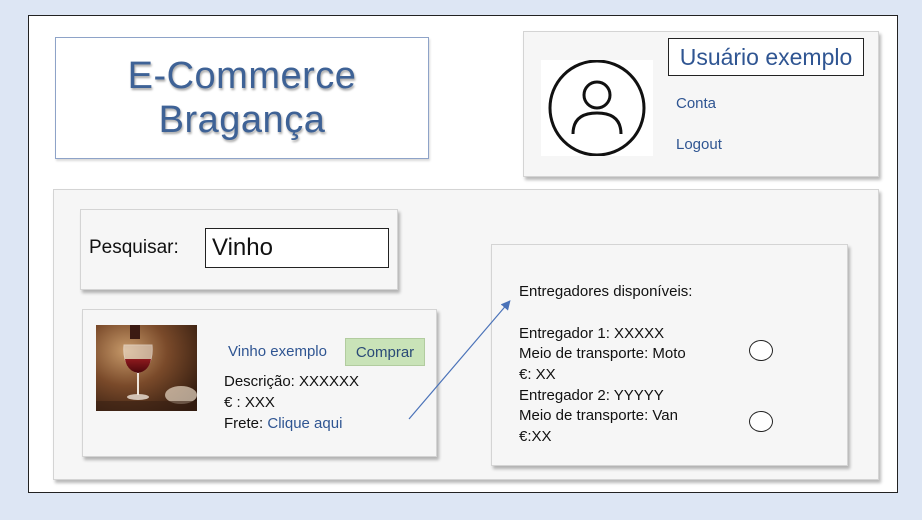 The image size is (922, 520). I want to click on user-panel: Usuário exemplo Conta Logout, so click(701, 104).